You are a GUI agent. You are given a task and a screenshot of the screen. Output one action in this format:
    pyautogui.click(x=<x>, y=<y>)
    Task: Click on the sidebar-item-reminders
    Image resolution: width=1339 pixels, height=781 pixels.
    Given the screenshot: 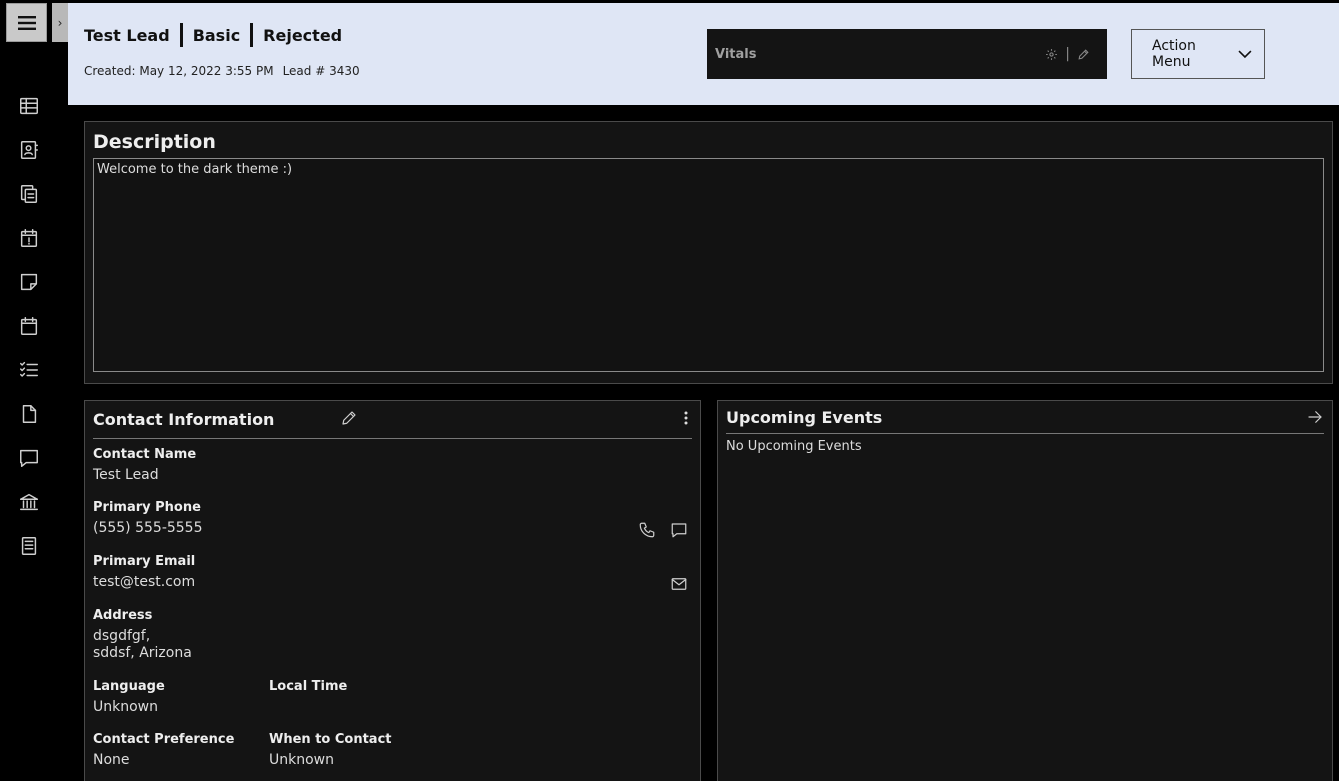 What is the action you would take?
    pyautogui.click(x=29, y=238)
    